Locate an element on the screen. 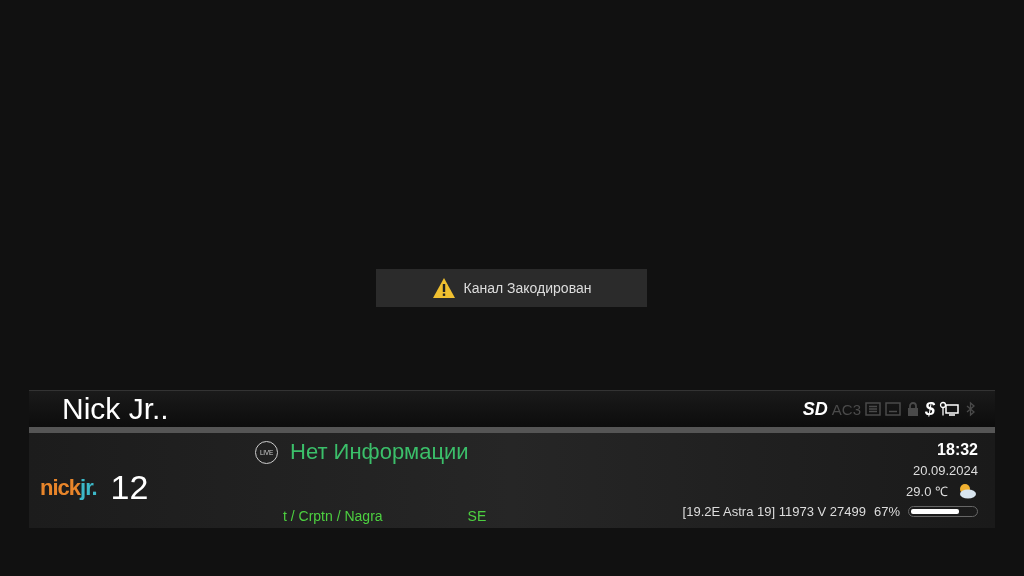 This screenshot has width=1024, height=576. temperature: 29.0 ℃ is located at coordinates (927, 491).